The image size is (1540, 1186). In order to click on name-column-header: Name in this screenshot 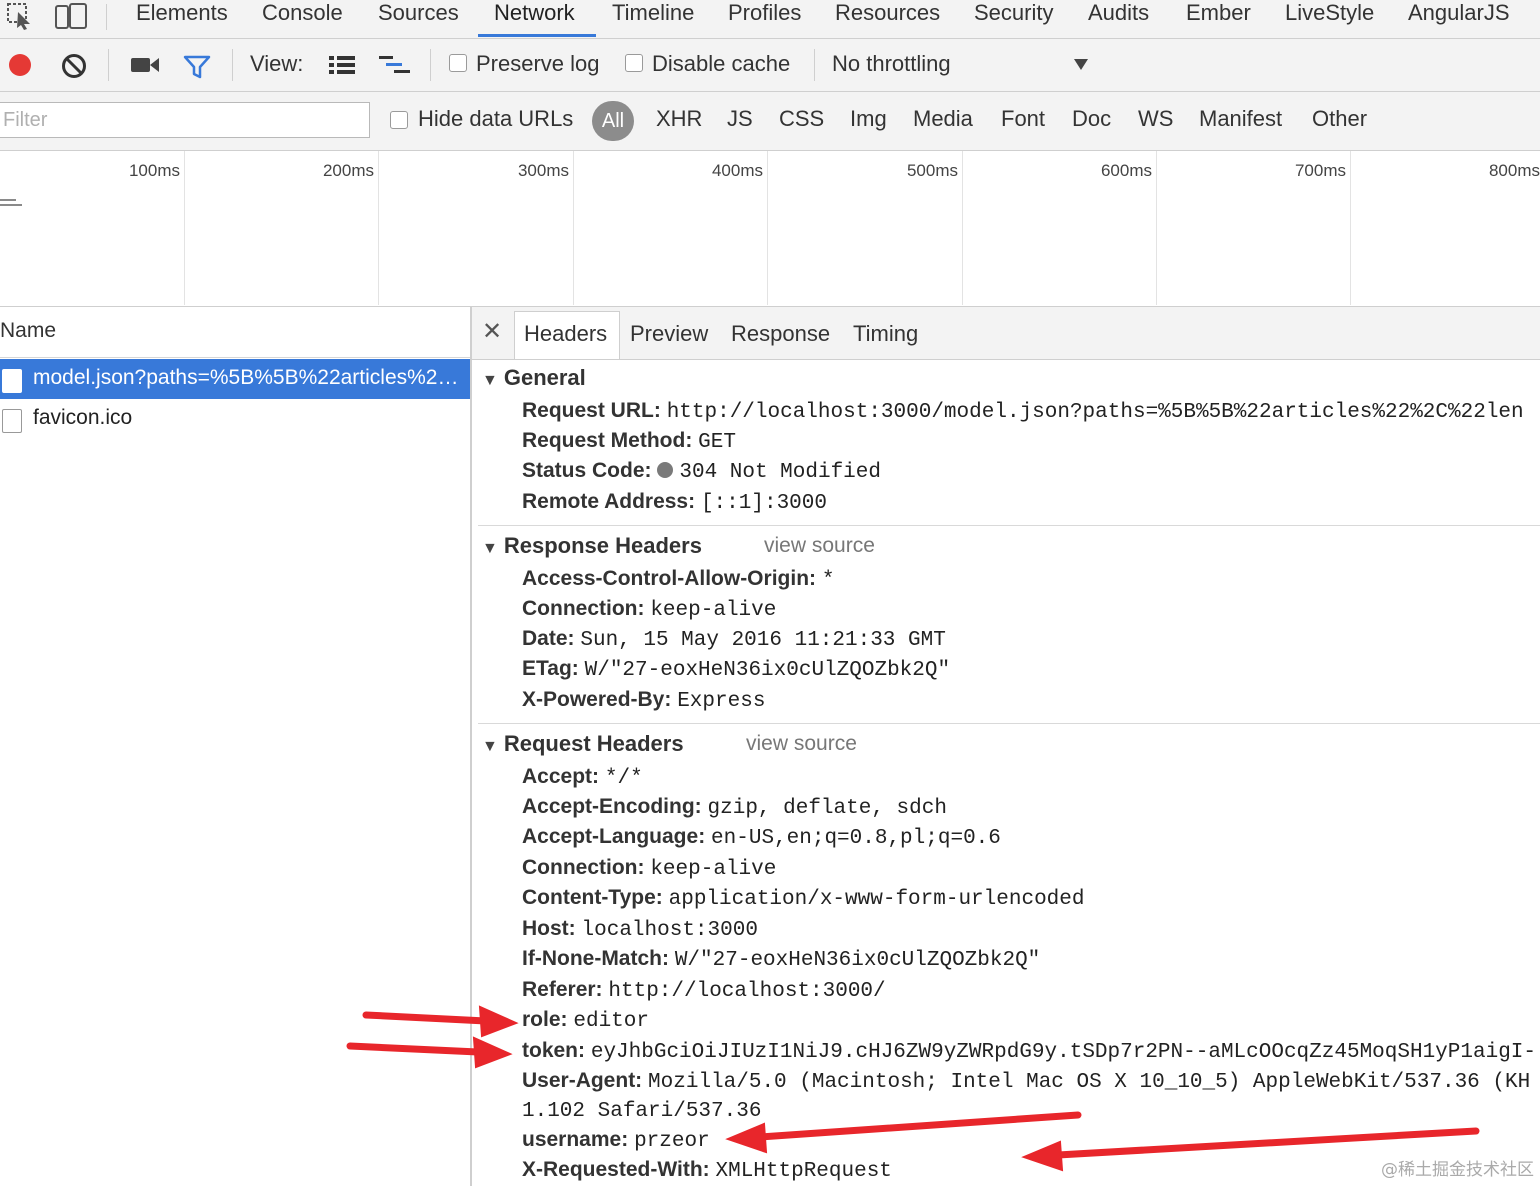, I will do `click(235, 332)`.